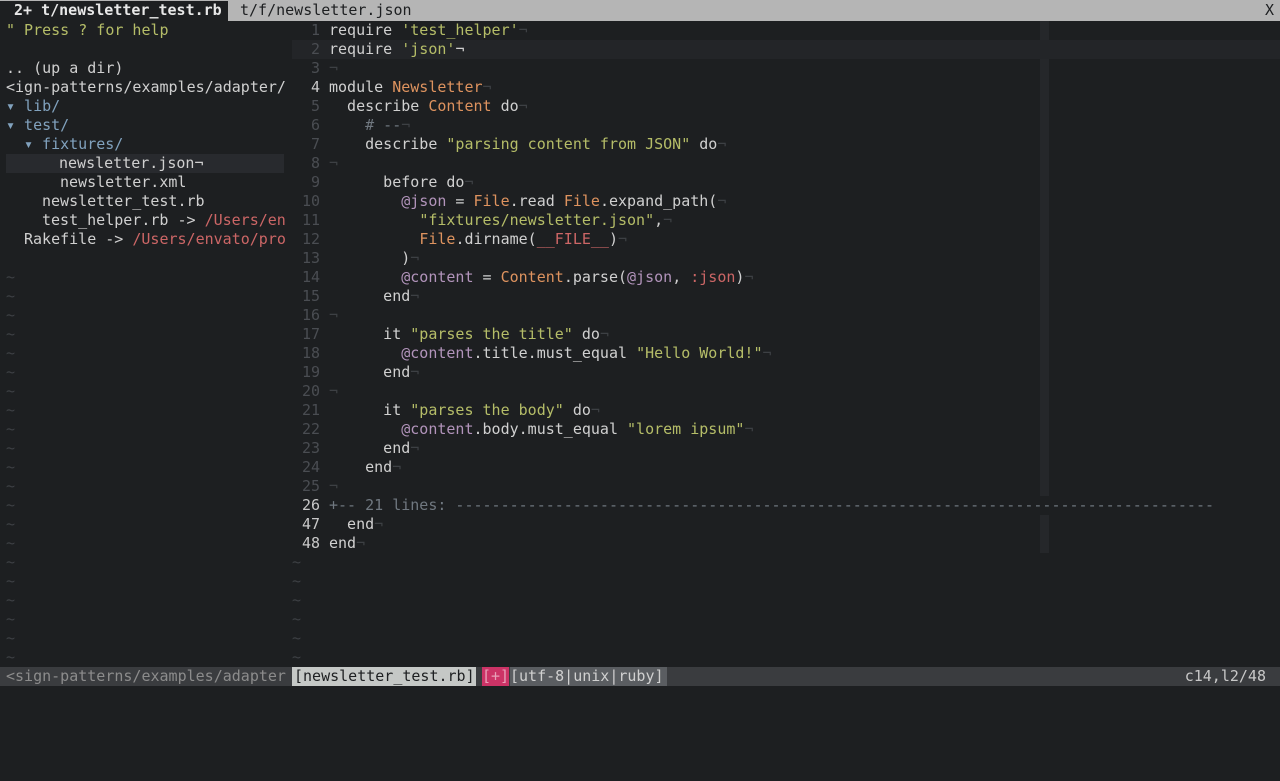 The width and height of the screenshot is (1280, 781). Describe the element at coordinates (374, 258) in the screenshot. I see `code-line: )¬` at that location.